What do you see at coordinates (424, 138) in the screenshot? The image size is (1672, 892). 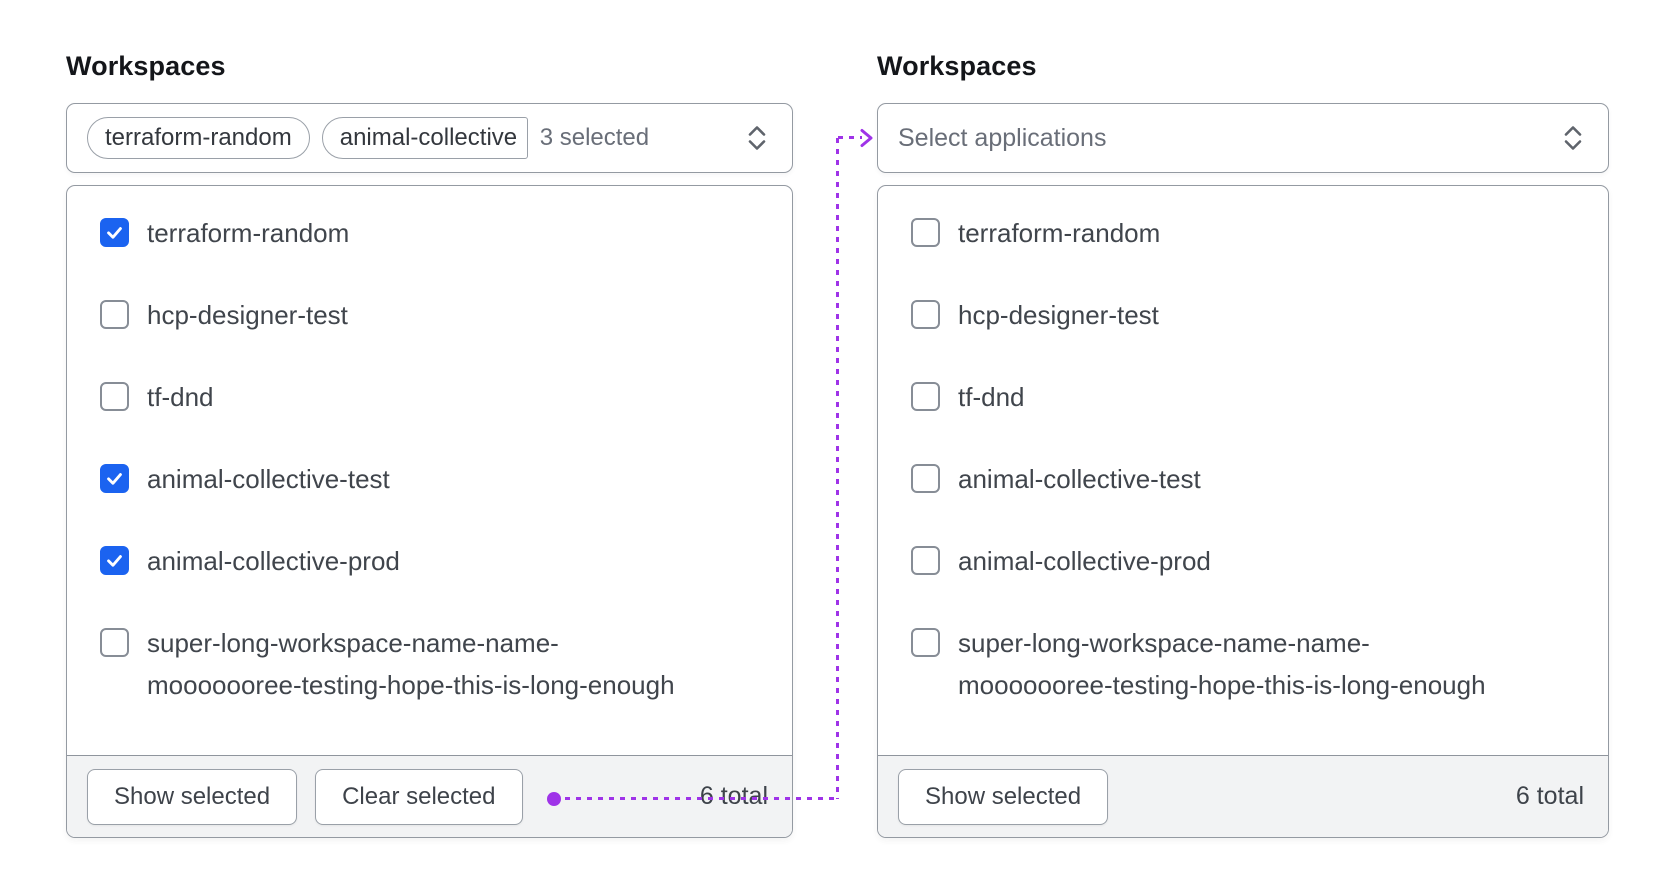 I see `selected-chip-truncated: animal-collective` at bounding box center [424, 138].